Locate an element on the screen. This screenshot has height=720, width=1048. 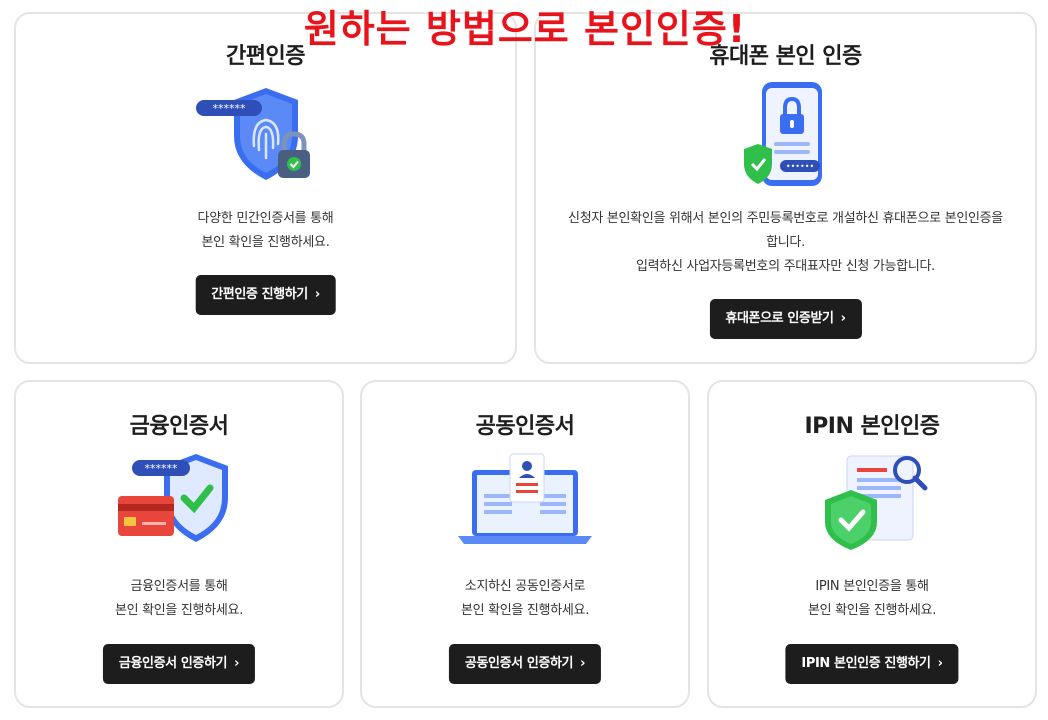
button-label: 간편인증 진행하기 is located at coordinates (259, 294).